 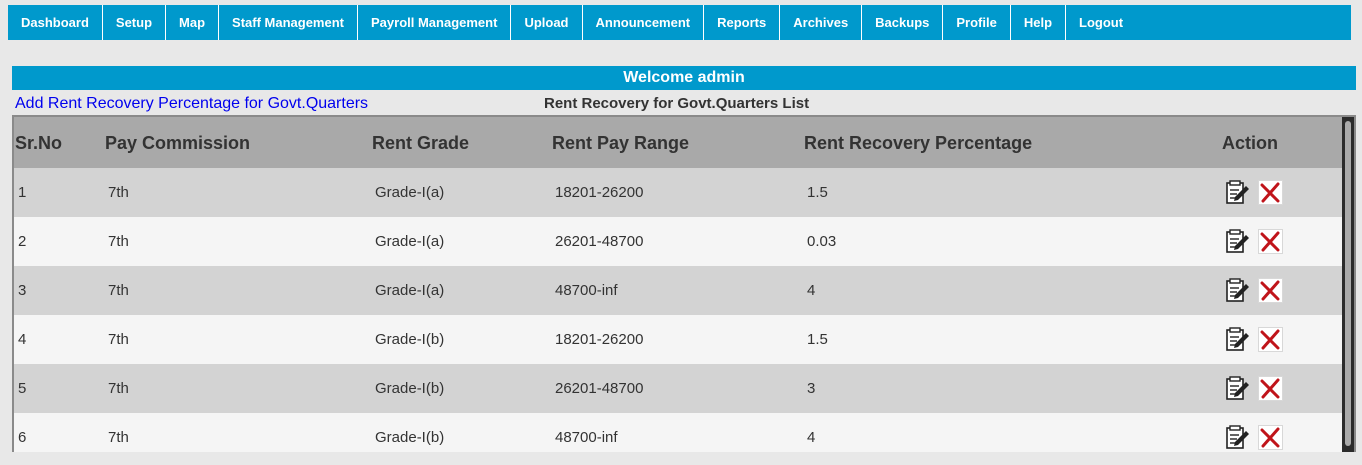 I want to click on table-row: 1 7th Grade-I(a) 18201-26200 1.5, so click(x=679, y=192).